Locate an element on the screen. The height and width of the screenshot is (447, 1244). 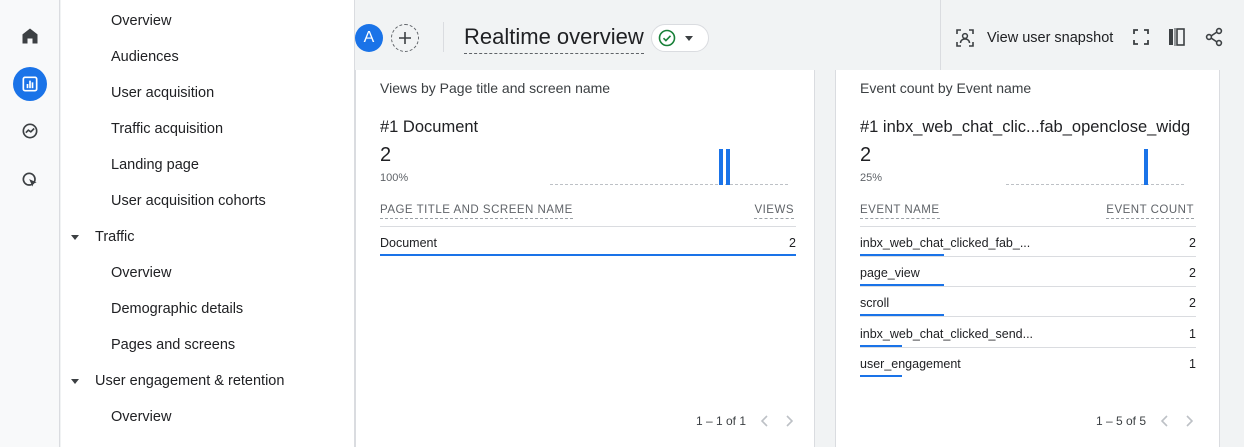
sidebar-item-label: User acquisition cohorts is located at coordinates (188, 201).